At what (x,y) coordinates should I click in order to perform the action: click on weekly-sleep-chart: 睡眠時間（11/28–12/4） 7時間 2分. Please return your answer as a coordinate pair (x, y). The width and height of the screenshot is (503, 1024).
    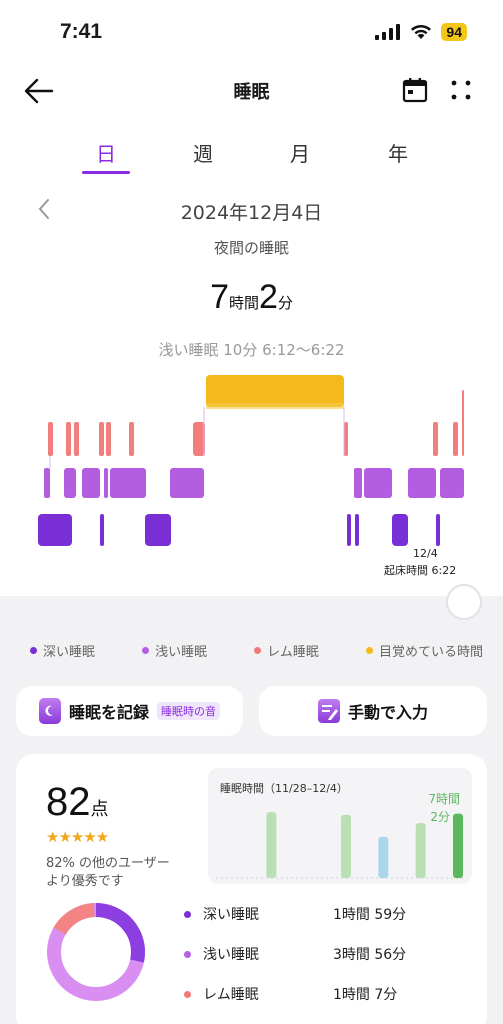
    Looking at the image, I should click on (340, 826).